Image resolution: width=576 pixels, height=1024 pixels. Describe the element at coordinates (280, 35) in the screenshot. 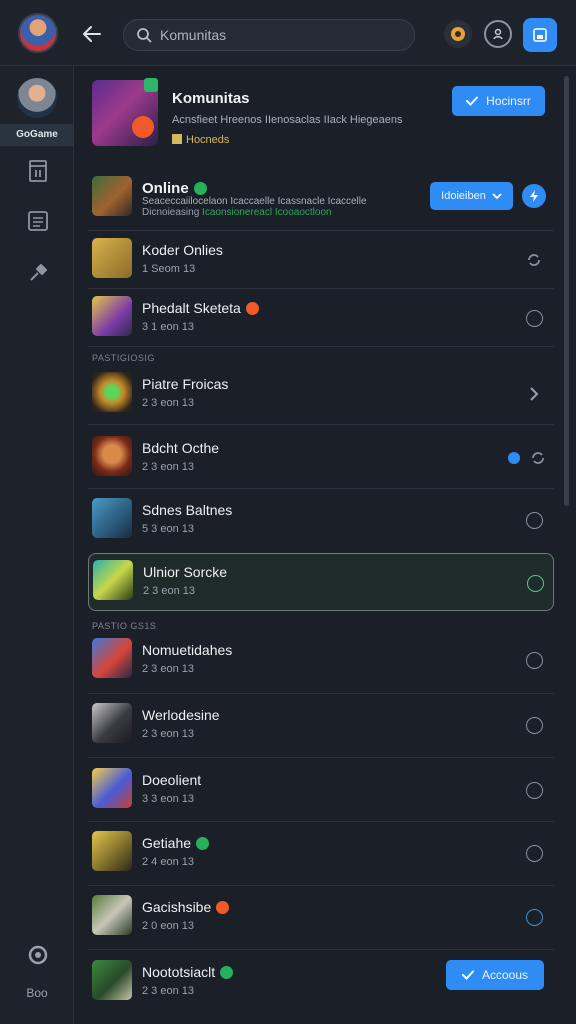

I see `search-input` at that location.